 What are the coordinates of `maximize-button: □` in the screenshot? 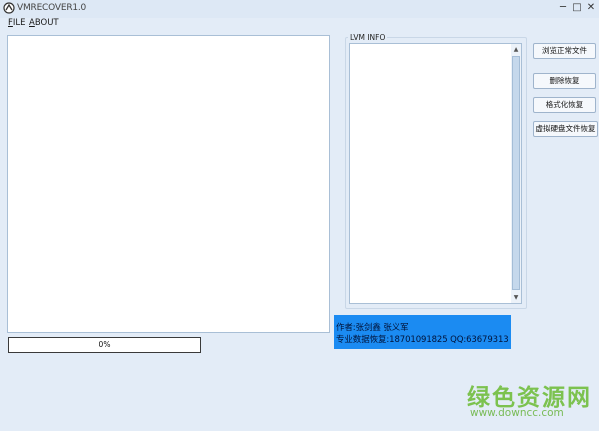 It's located at (577, 8).